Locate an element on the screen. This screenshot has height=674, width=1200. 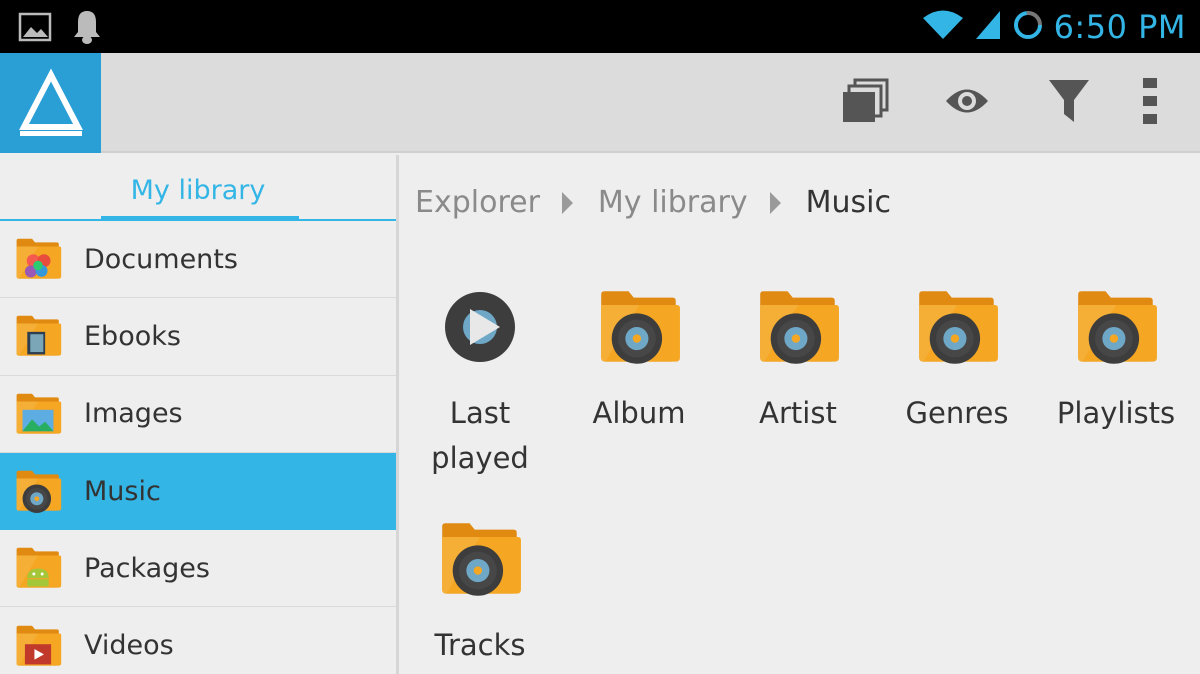
grid-item-tracks: Tracks is located at coordinates (480, 592).